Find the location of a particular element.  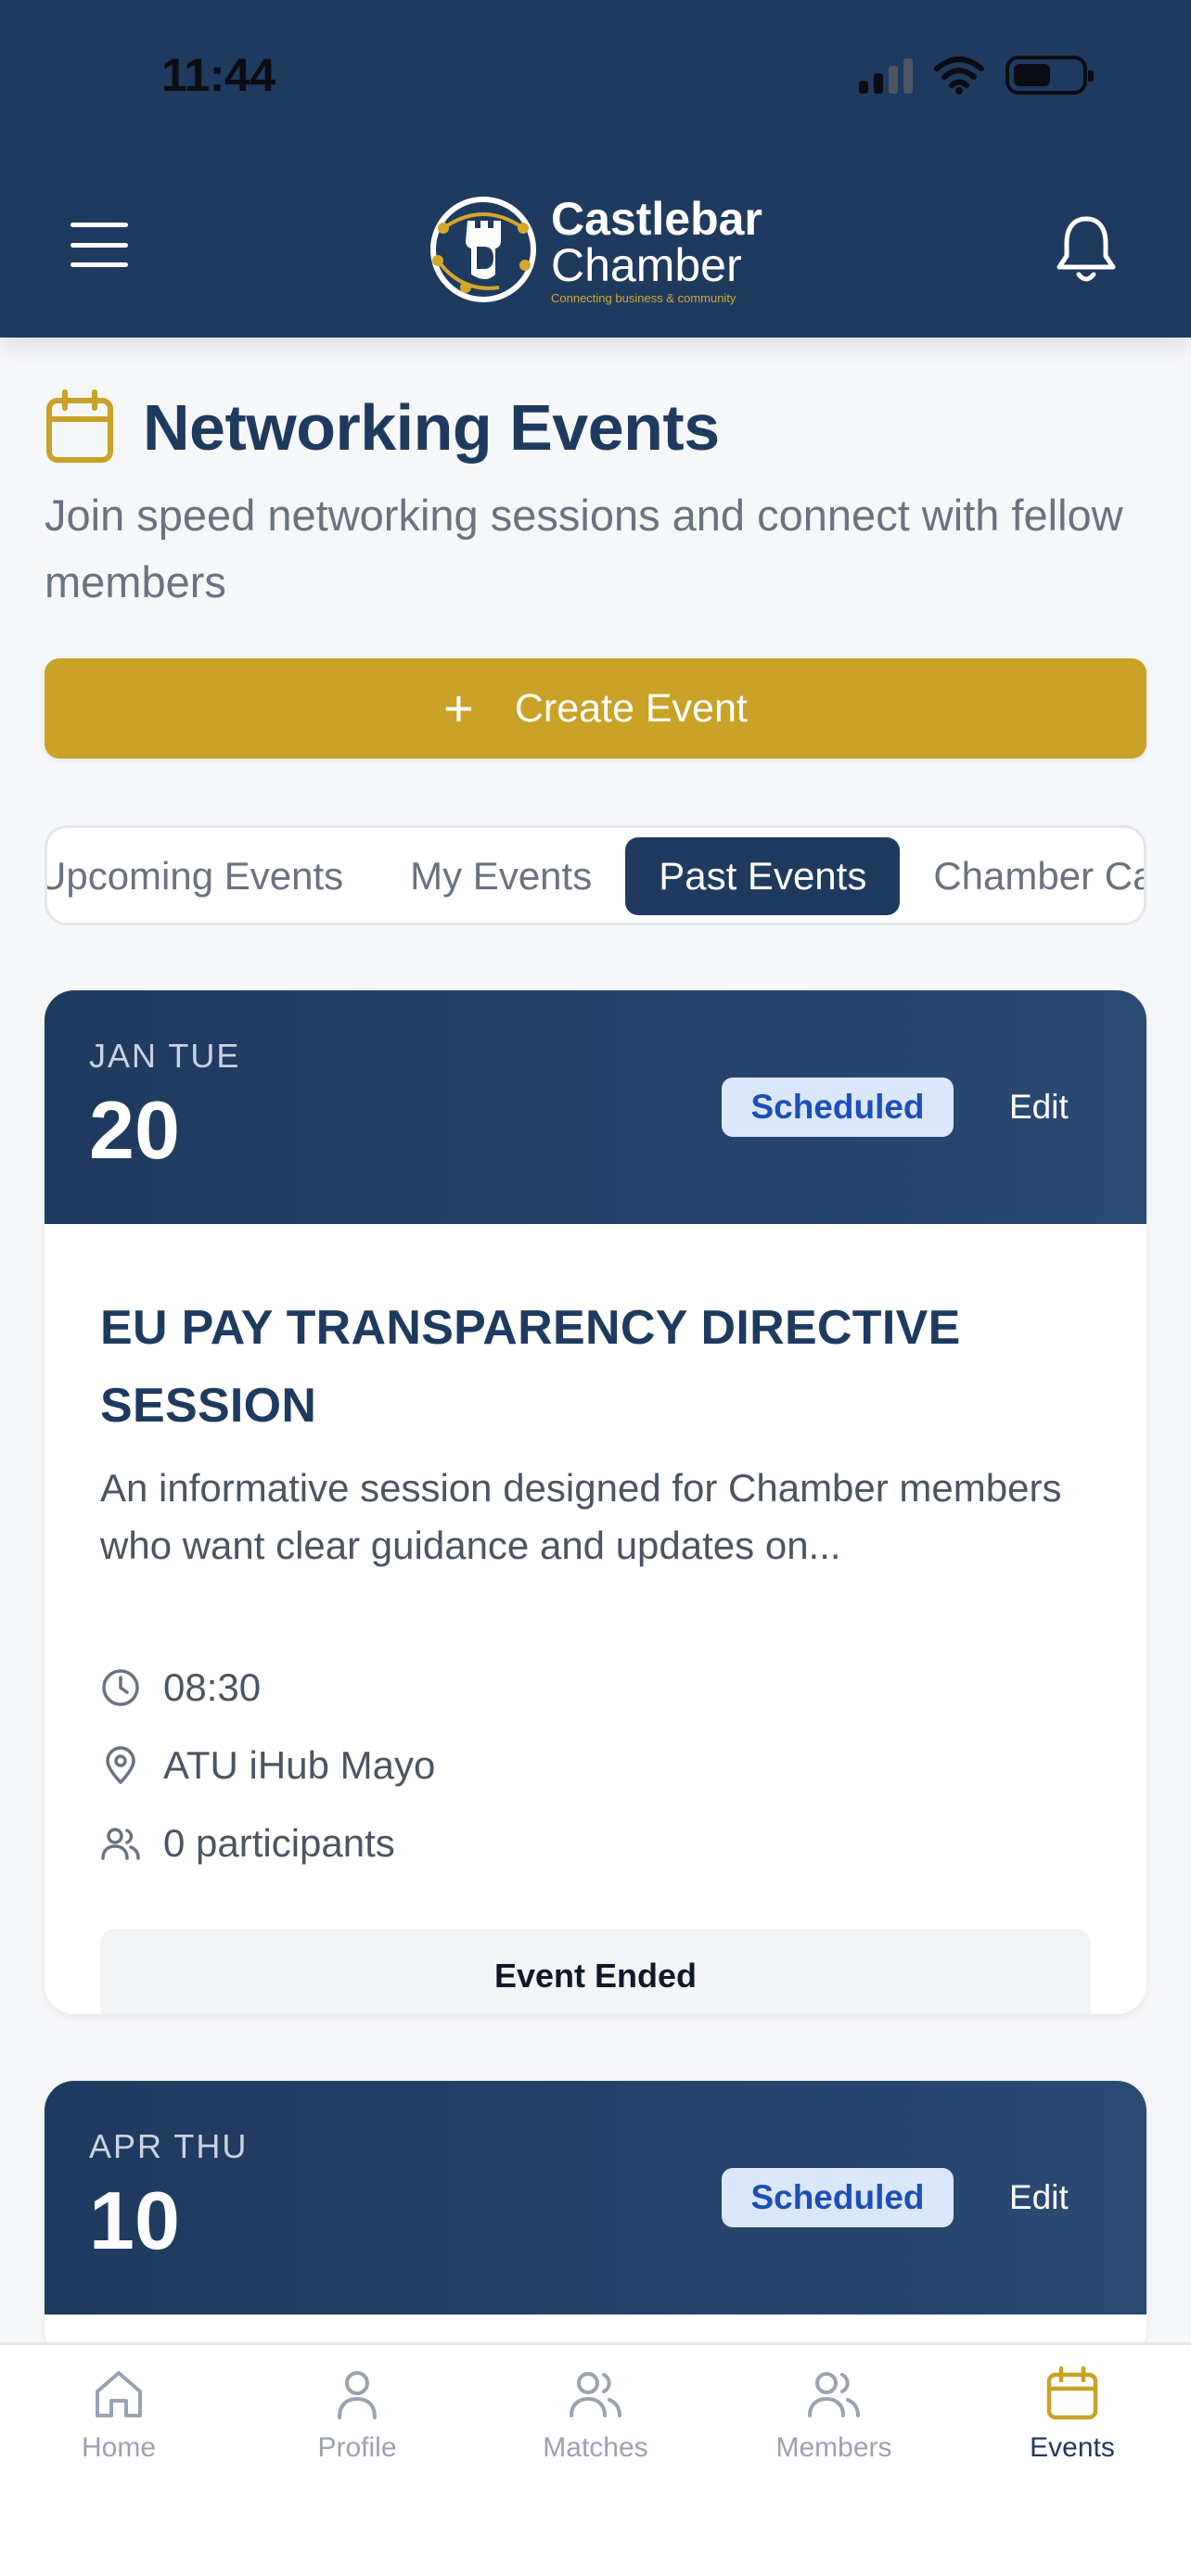

event-month-day: APR THU is located at coordinates (169, 2146).